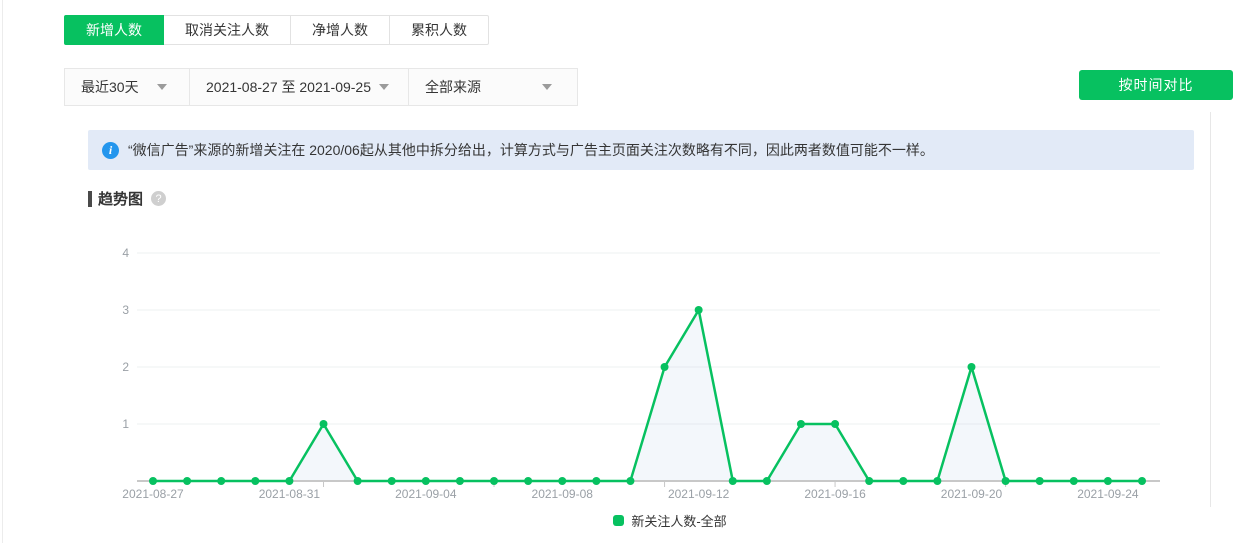 The height and width of the screenshot is (543, 1237). What do you see at coordinates (153, 494) in the screenshot?
I see `svg-text: 2021-08-27` at bounding box center [153, 494].